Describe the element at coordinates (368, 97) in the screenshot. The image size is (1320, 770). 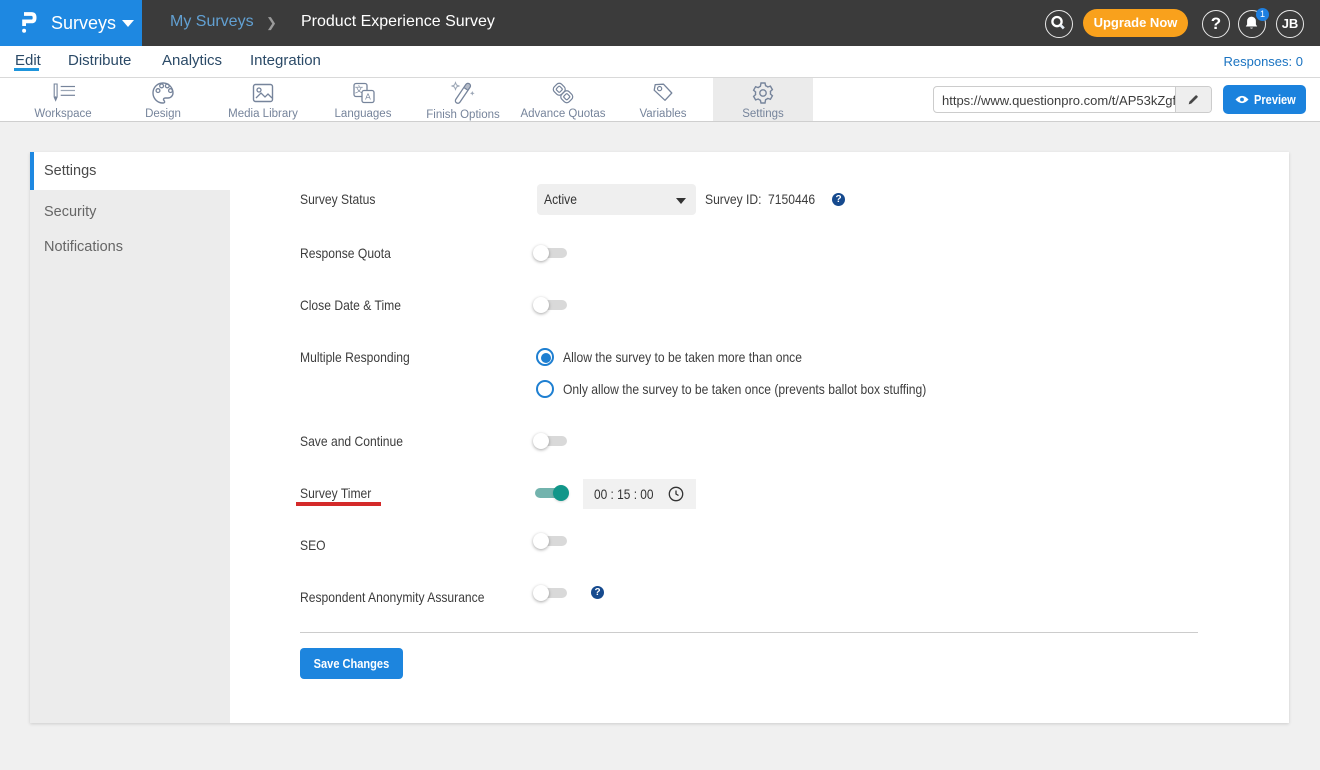
I see `svg-text: A` at that location.